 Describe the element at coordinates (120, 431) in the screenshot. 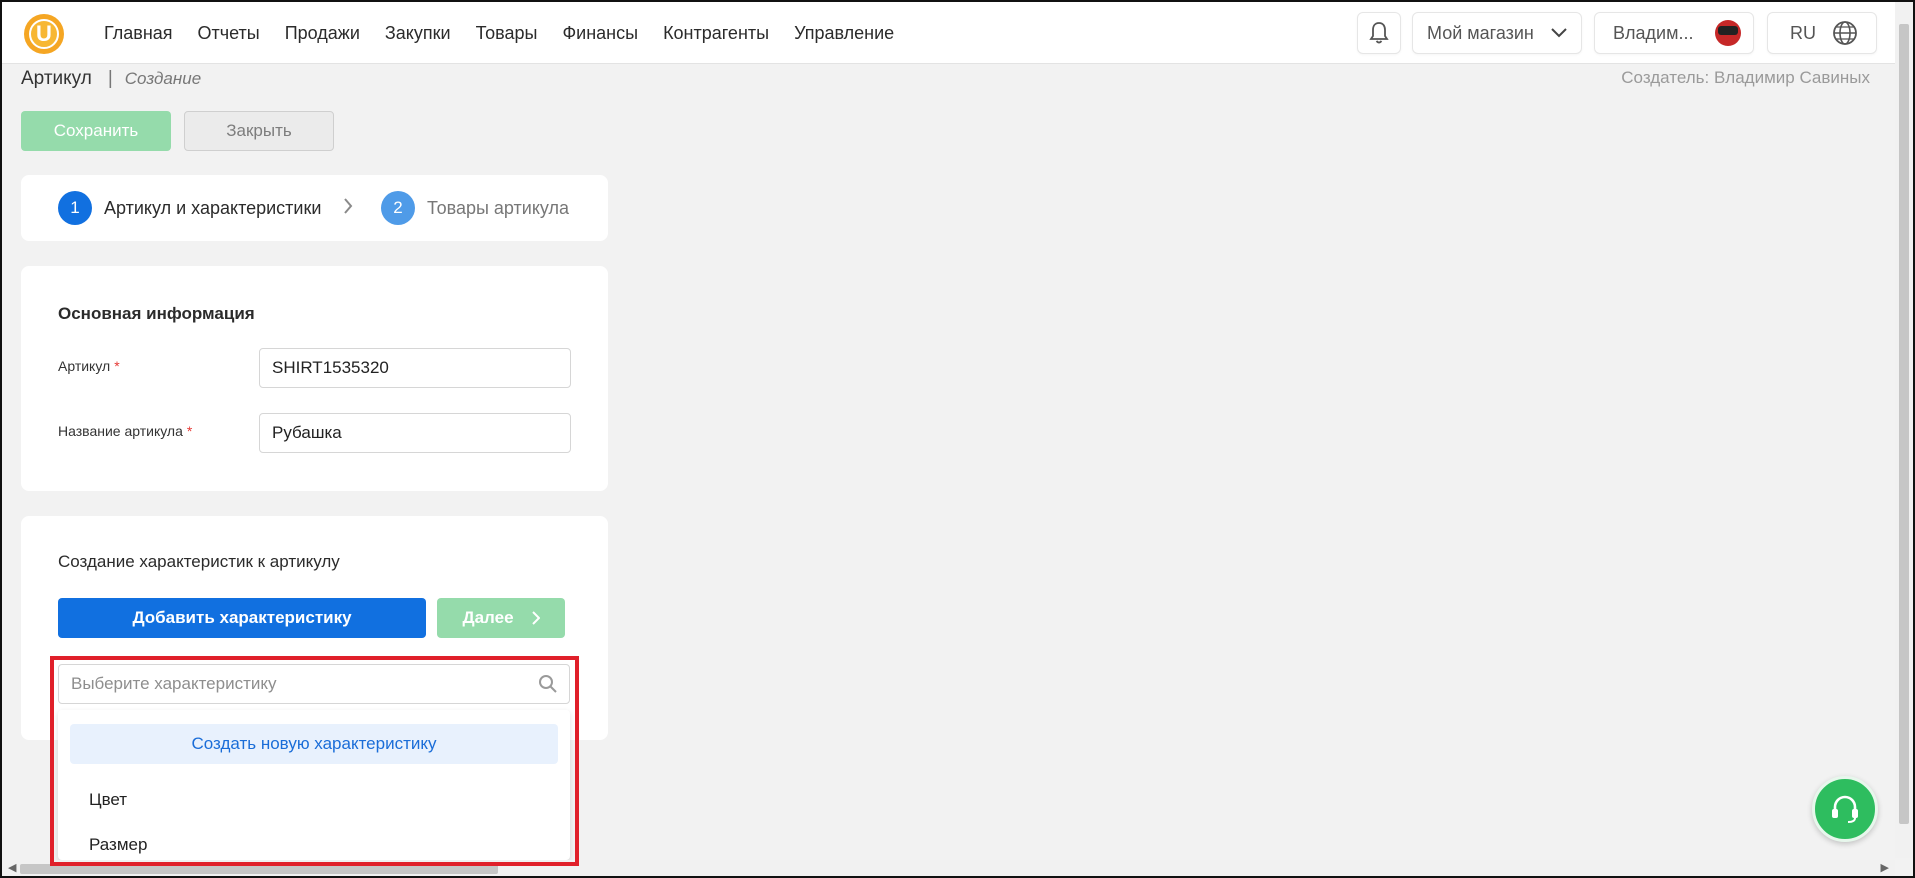

I see `article-name-label-text: Название артикула` at that location.